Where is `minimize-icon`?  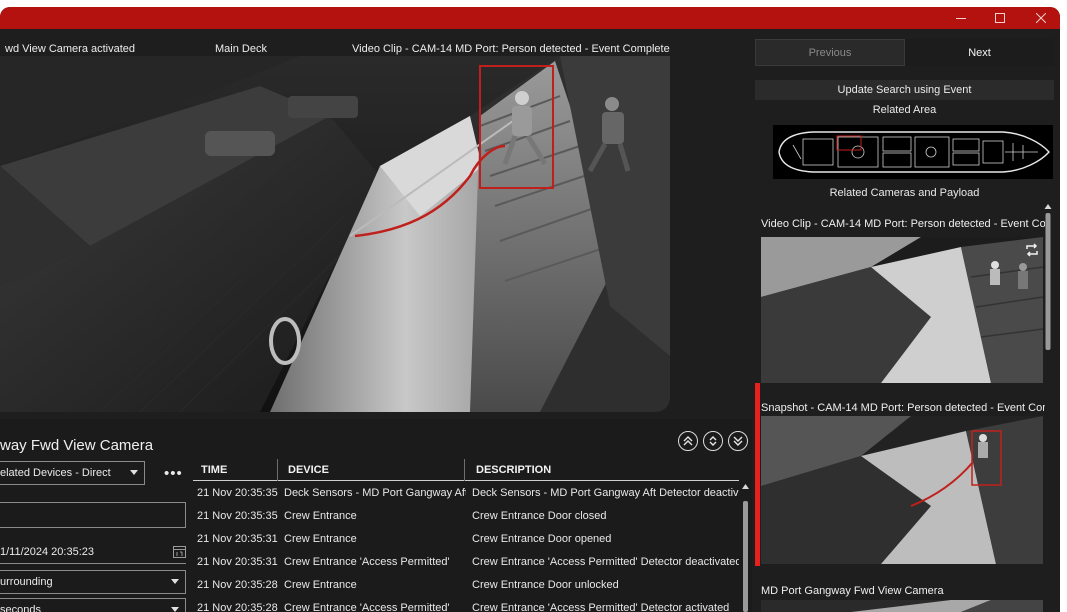 minimize-icon is located at coordinates (961, 18).